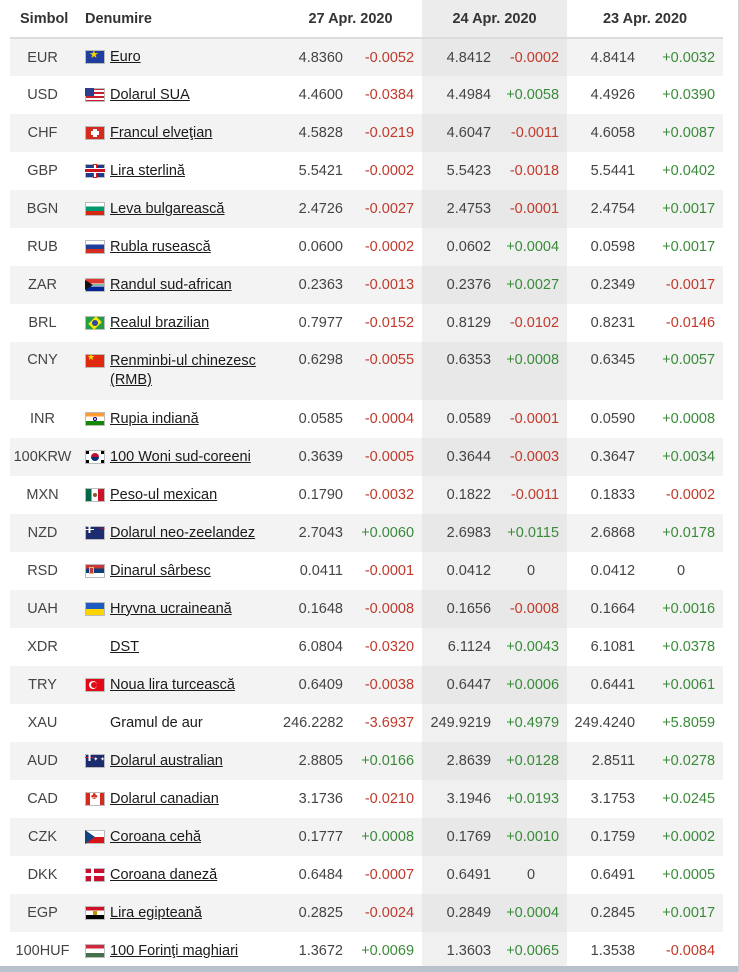  What do you see at coordinates (315, 837) in the screenshot?
I see `rate-value: 0.1777` at bounding box center [315, 837].